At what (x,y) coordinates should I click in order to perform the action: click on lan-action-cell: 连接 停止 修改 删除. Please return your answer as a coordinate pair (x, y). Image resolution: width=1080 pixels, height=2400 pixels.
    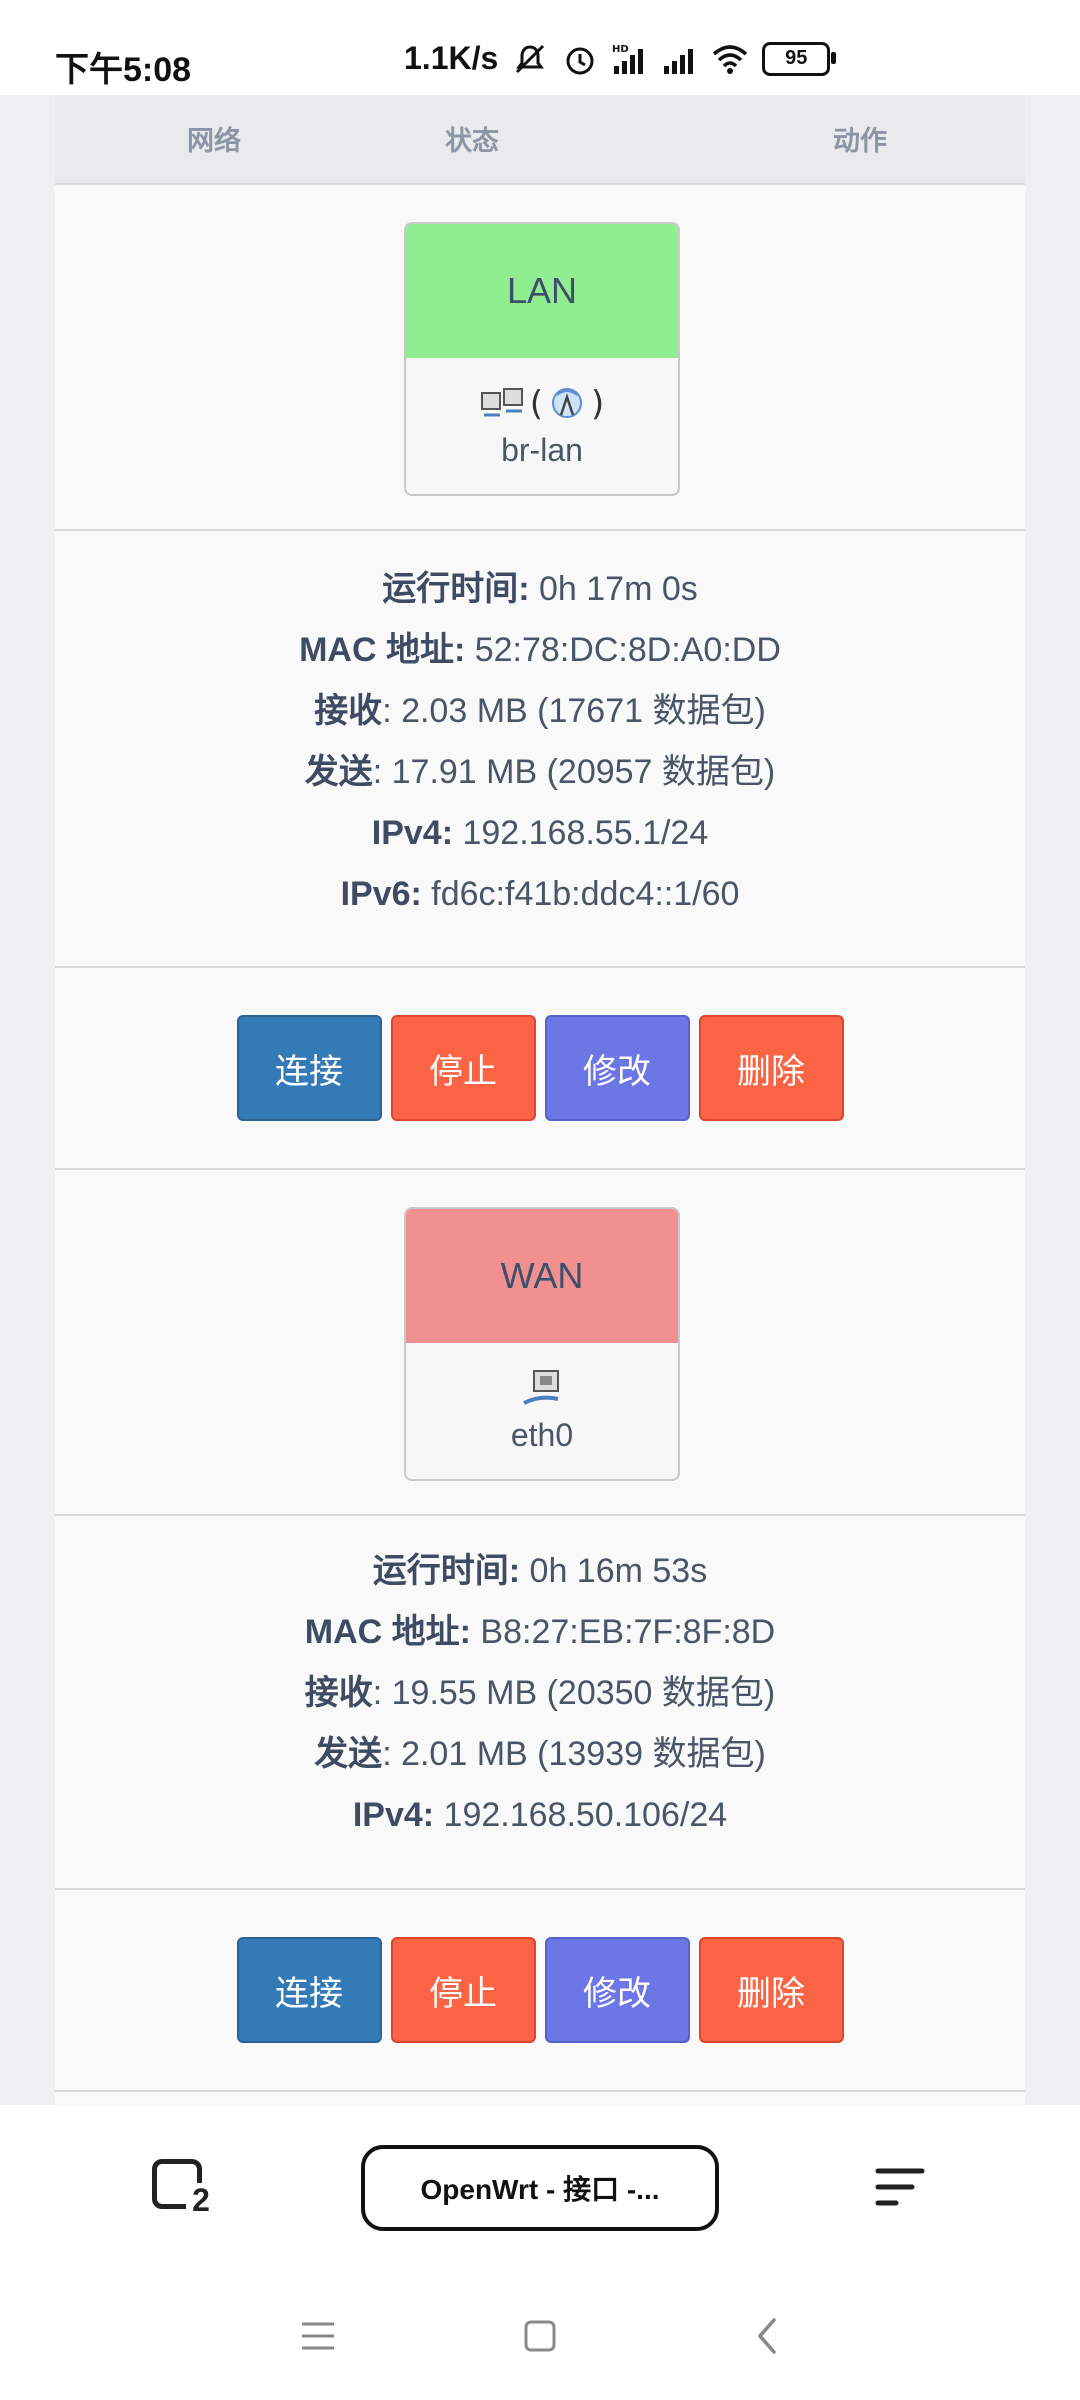
    Looking at the image, I should click on (540, 1069).